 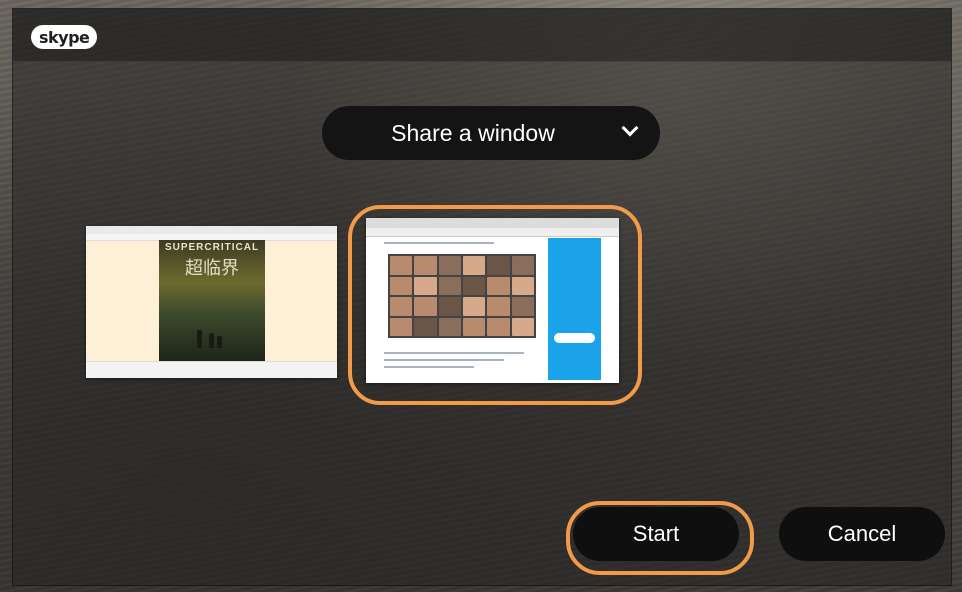 What do you see at coordinates (630, 128) in the screenshot?
I see `chevron-down-icon` at bounding box center [630, 128].